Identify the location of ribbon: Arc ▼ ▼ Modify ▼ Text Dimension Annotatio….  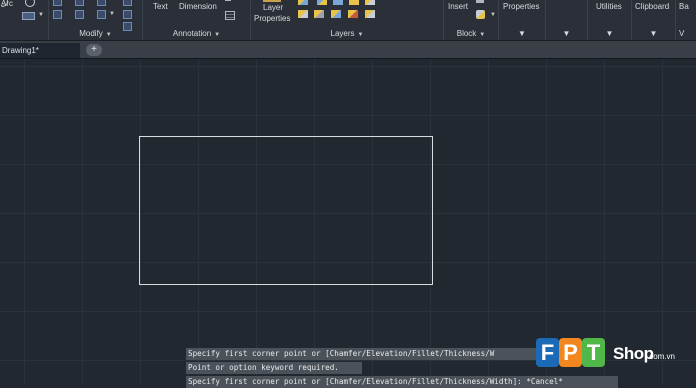
(348, 20).